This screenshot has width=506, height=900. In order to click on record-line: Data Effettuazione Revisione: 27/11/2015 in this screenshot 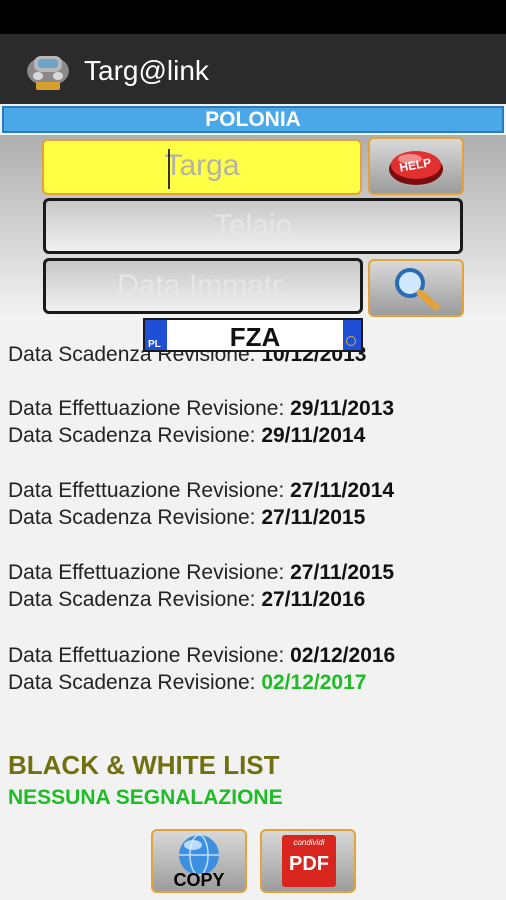, I will do `click(201, 572)`.